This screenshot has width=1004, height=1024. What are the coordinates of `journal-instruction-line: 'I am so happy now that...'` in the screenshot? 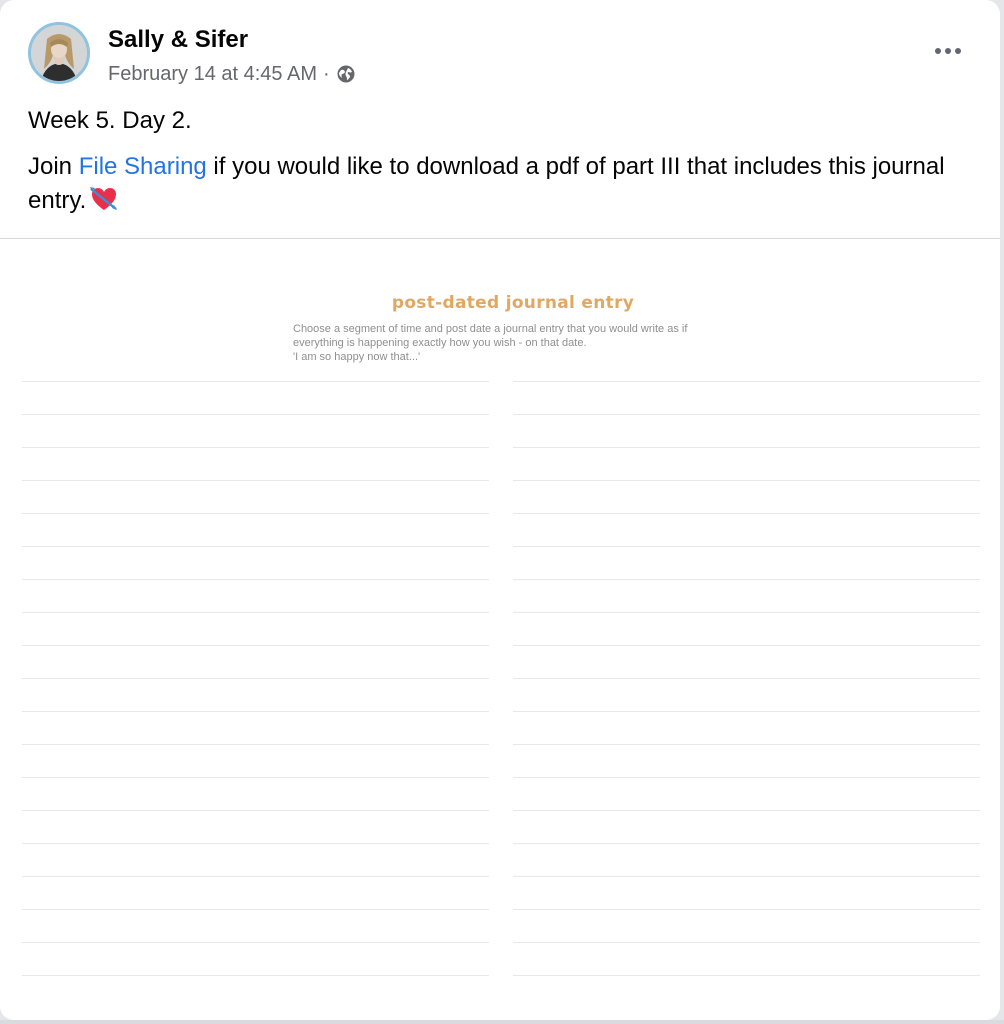 It's located at (357, 357).